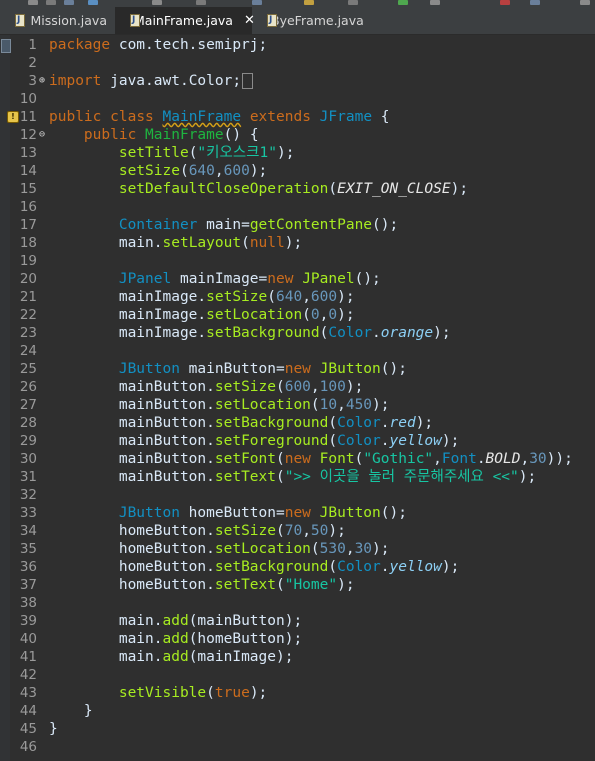 The width and height of the screenshot is (595, 761). Describe the element at coordinates (297, 153) in the screenshot. I see `code-line: 13 setTitle("키오스크1");` at that location.